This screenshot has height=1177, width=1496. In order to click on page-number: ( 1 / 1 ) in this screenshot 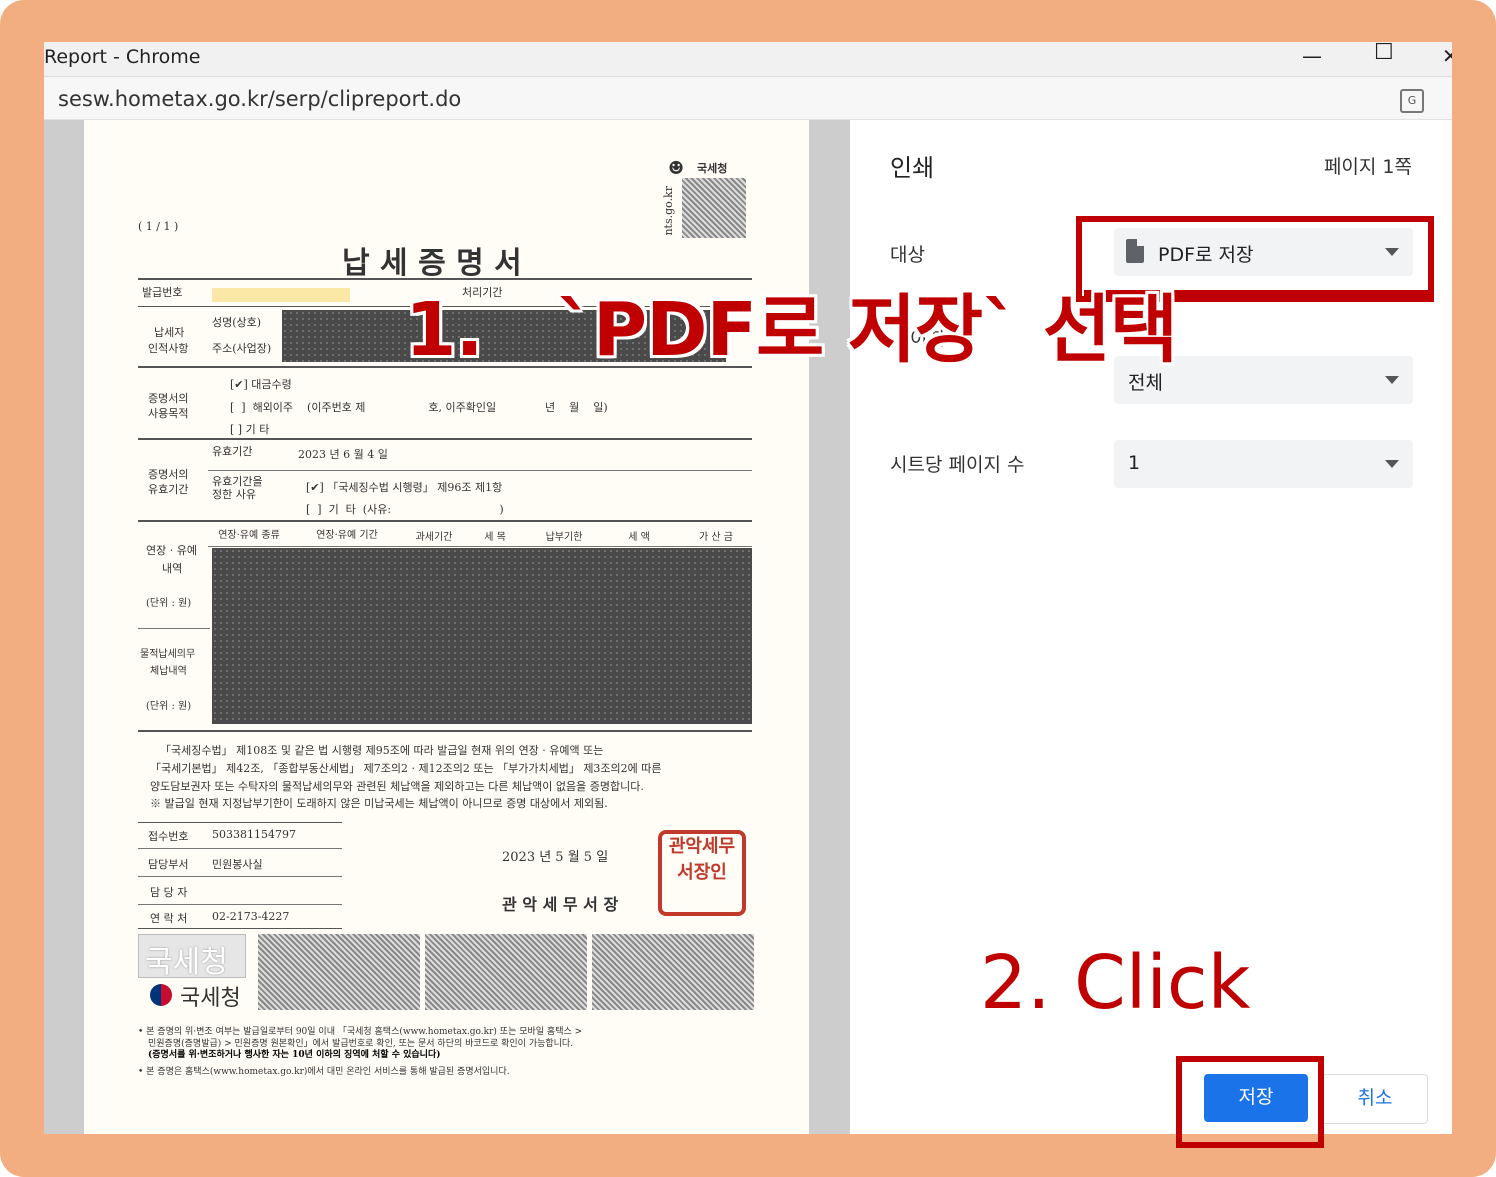, I will do `click(158, 226)`.